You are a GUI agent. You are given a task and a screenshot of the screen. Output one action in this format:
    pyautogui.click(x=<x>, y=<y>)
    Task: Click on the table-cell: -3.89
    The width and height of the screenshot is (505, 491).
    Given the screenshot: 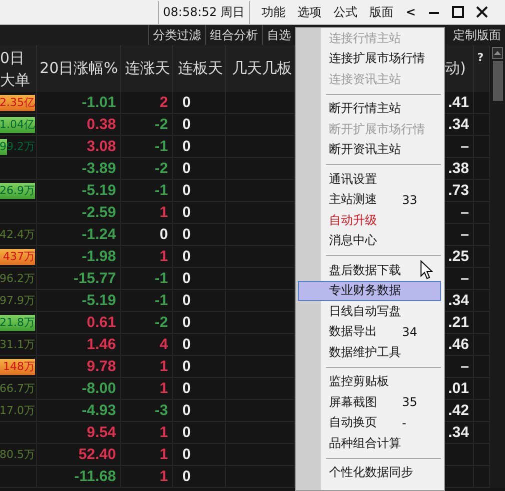 What is the action you would take?
    pyautogui.click(x=79, y=169)
    